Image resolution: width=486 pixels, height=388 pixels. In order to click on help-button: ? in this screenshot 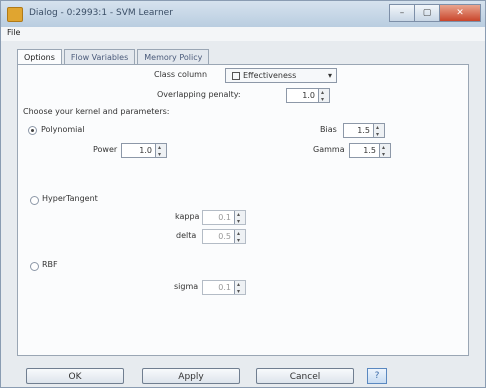, I will do `click(377, 376)`.